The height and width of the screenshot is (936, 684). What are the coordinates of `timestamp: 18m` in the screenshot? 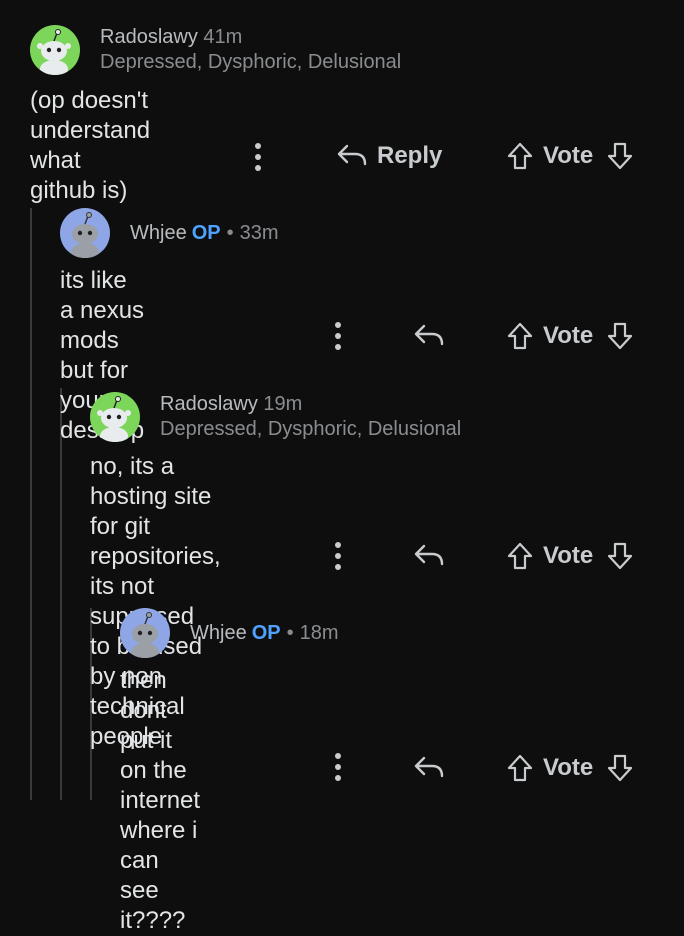 It's located at (319, 633).